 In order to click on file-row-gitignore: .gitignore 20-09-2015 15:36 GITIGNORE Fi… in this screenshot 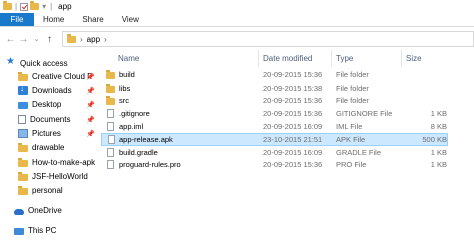, I will do `click(274, 113)`.